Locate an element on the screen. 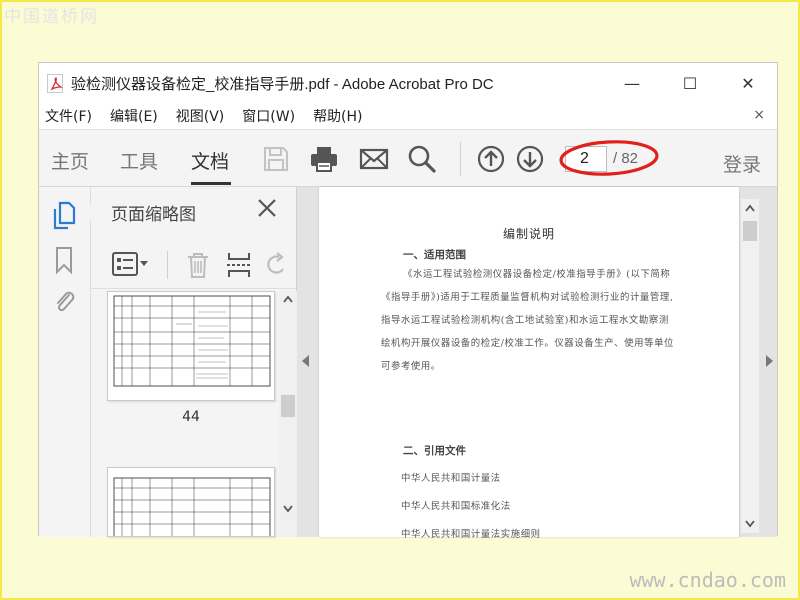 This screenshot has height=600, width=800. toolbar: 主页 工具 文档 2 / 82 登录 is located at coordinates (408, 158).